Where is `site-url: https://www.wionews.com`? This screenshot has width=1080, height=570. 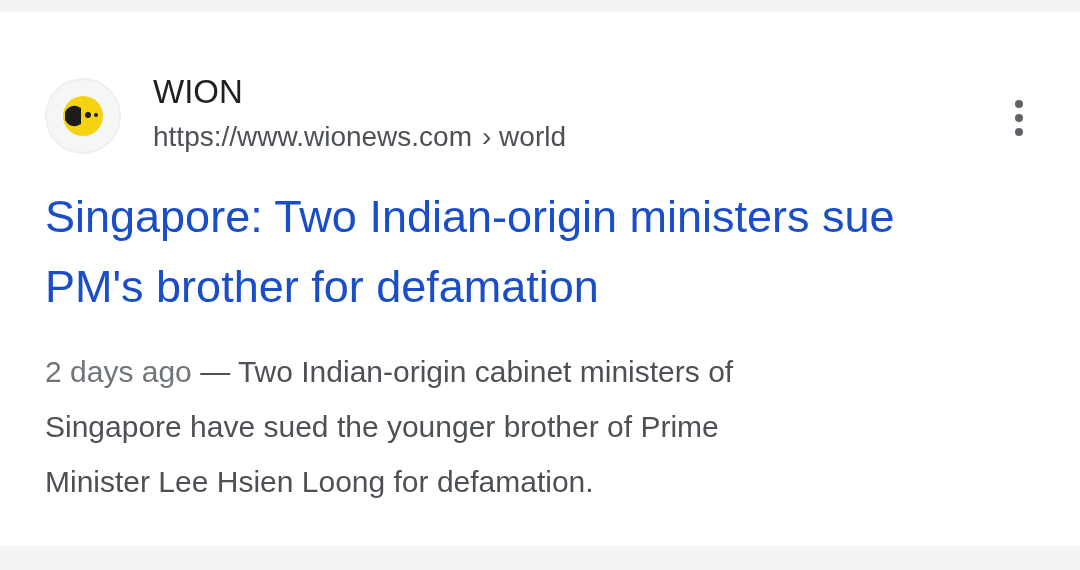
site-url: https://www.wionews.com is located at coordinates (312, 137).